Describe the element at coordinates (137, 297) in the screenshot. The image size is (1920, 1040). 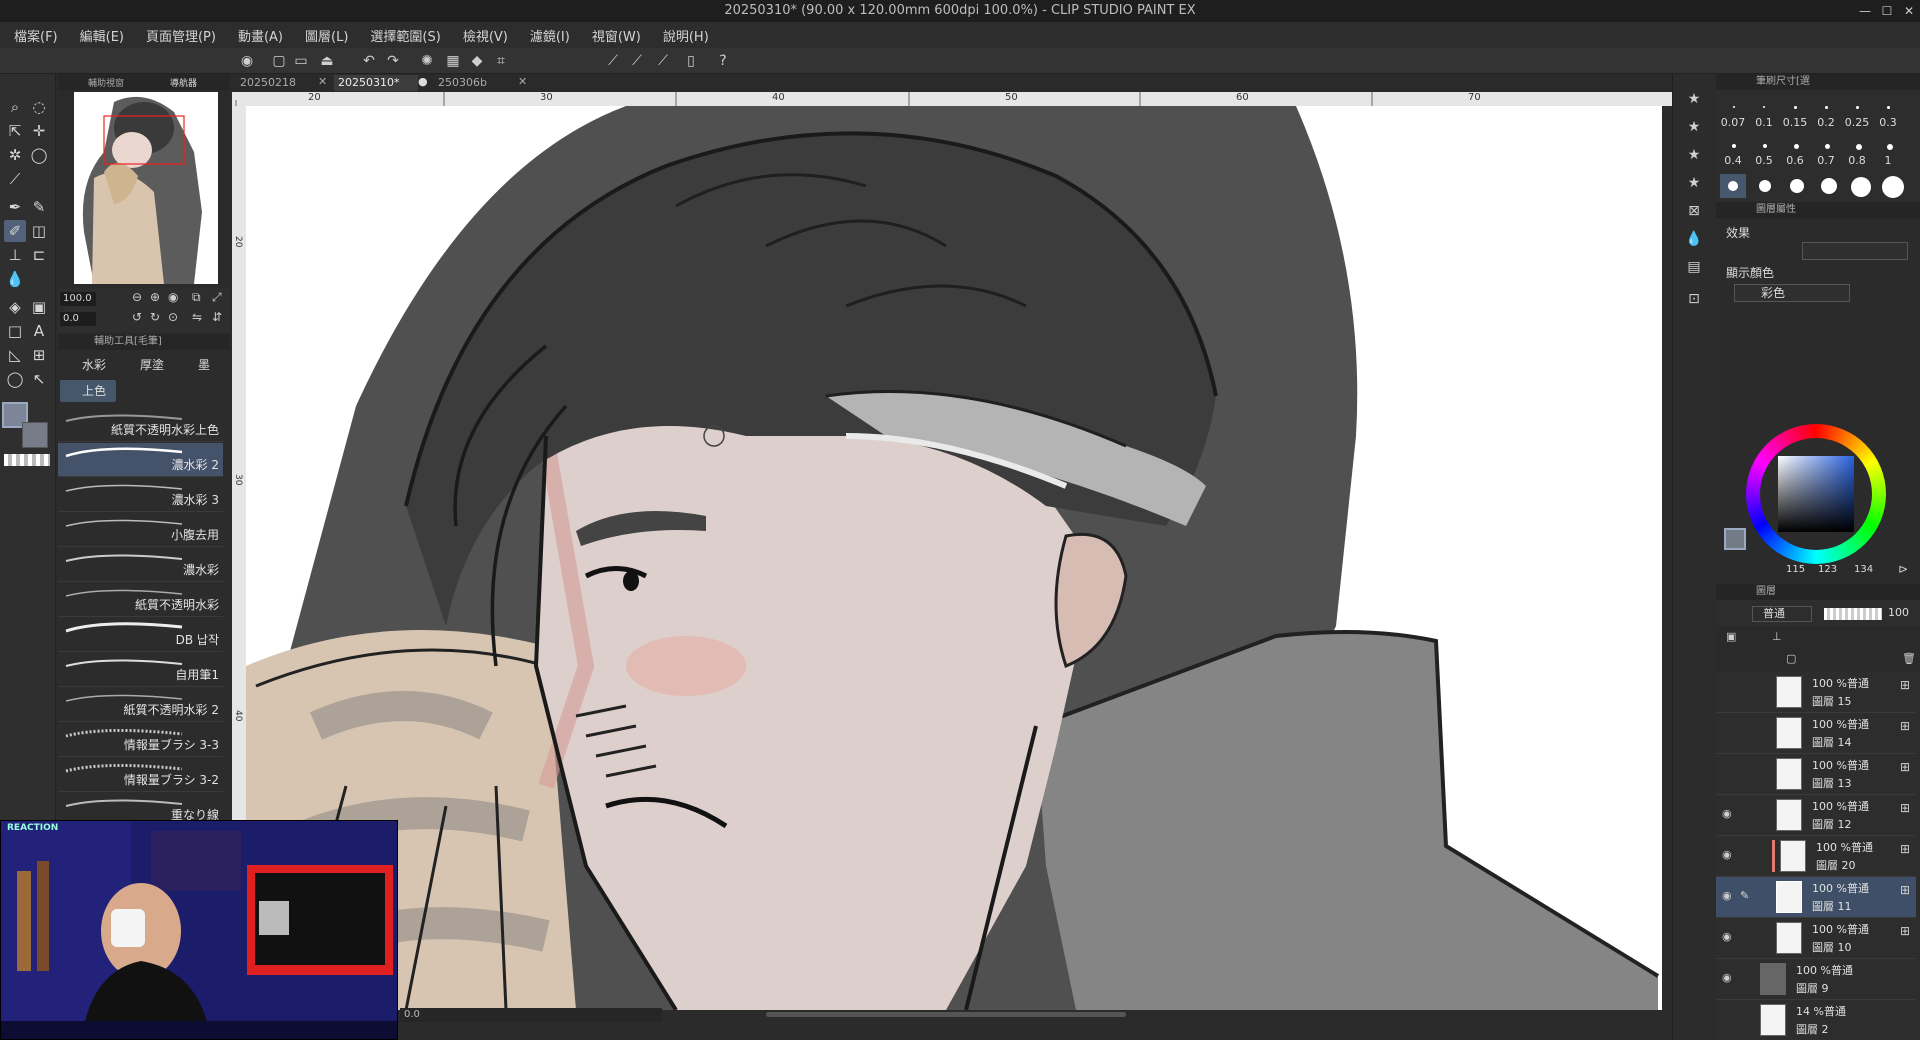
I see `zoom-out-icon: ⊖` at that location.